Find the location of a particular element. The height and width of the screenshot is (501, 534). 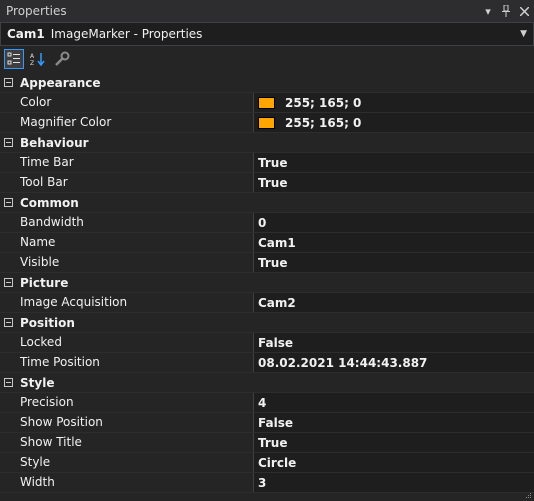

property-row: Visible True is located at coordinates (267, 263).